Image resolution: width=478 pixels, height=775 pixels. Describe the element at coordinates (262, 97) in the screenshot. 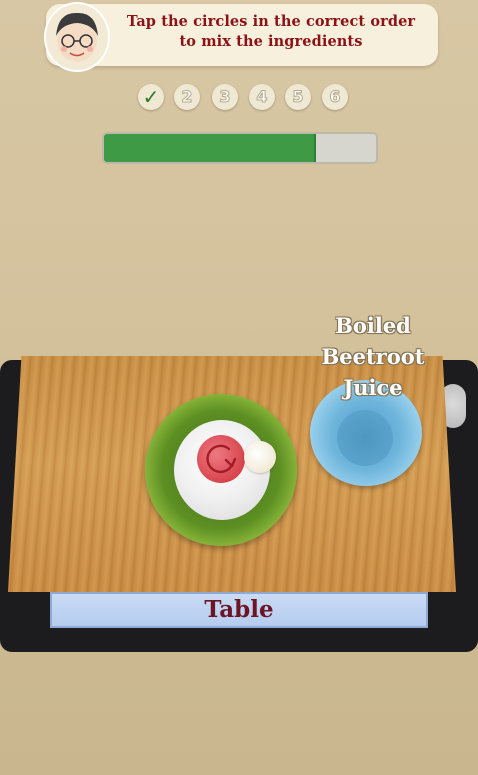

I see `step-4: 4` at that location.